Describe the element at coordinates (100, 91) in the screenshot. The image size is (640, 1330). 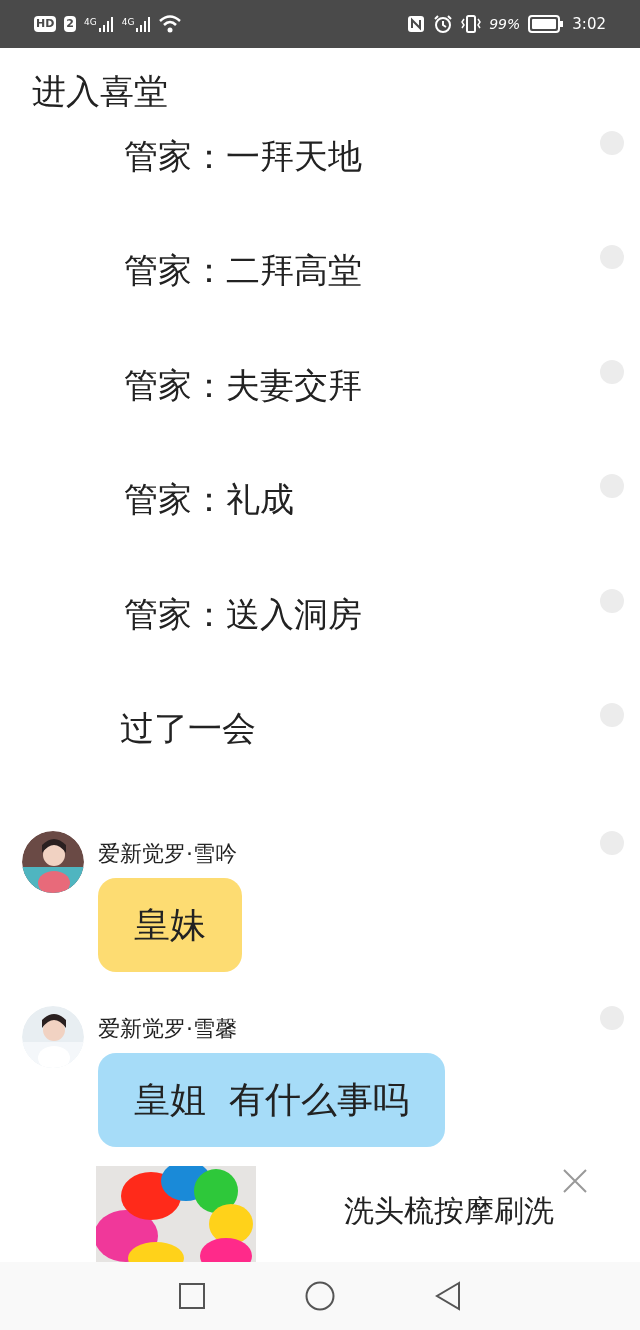
I see `page-title: 进入喜堂` at that location.